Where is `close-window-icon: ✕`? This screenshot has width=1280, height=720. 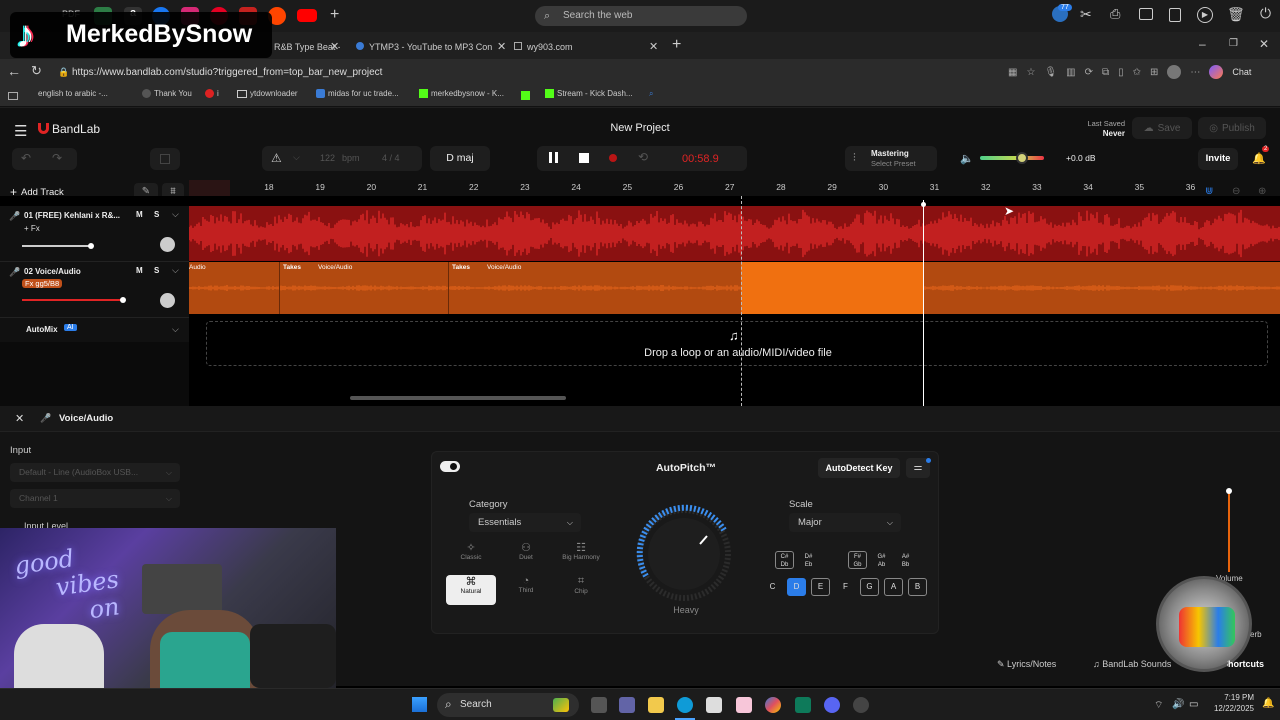 close-window-icon: ✕ is located at coordinates (1264, 44).